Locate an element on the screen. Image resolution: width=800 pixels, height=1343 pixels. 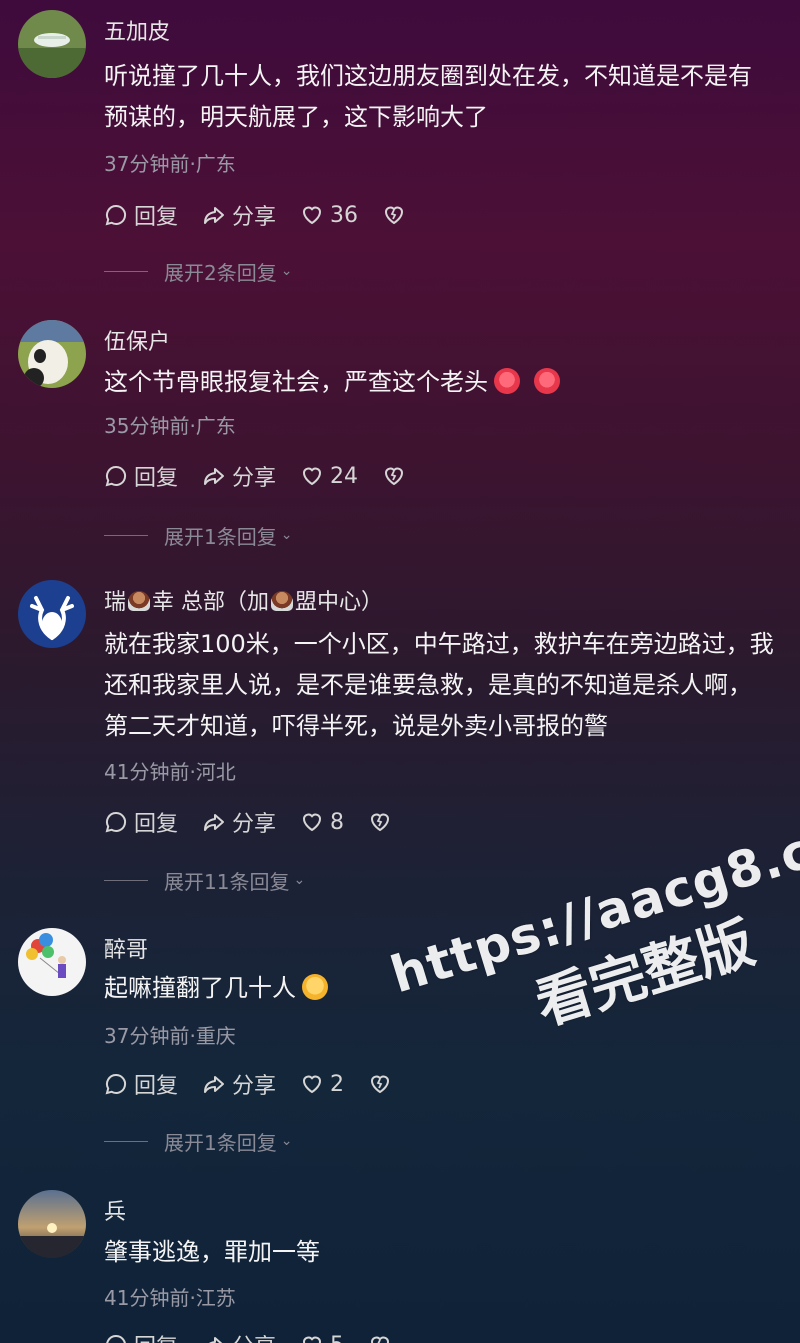
comment-actions: 回复 分享 8 is located at coordinates (263, 822).